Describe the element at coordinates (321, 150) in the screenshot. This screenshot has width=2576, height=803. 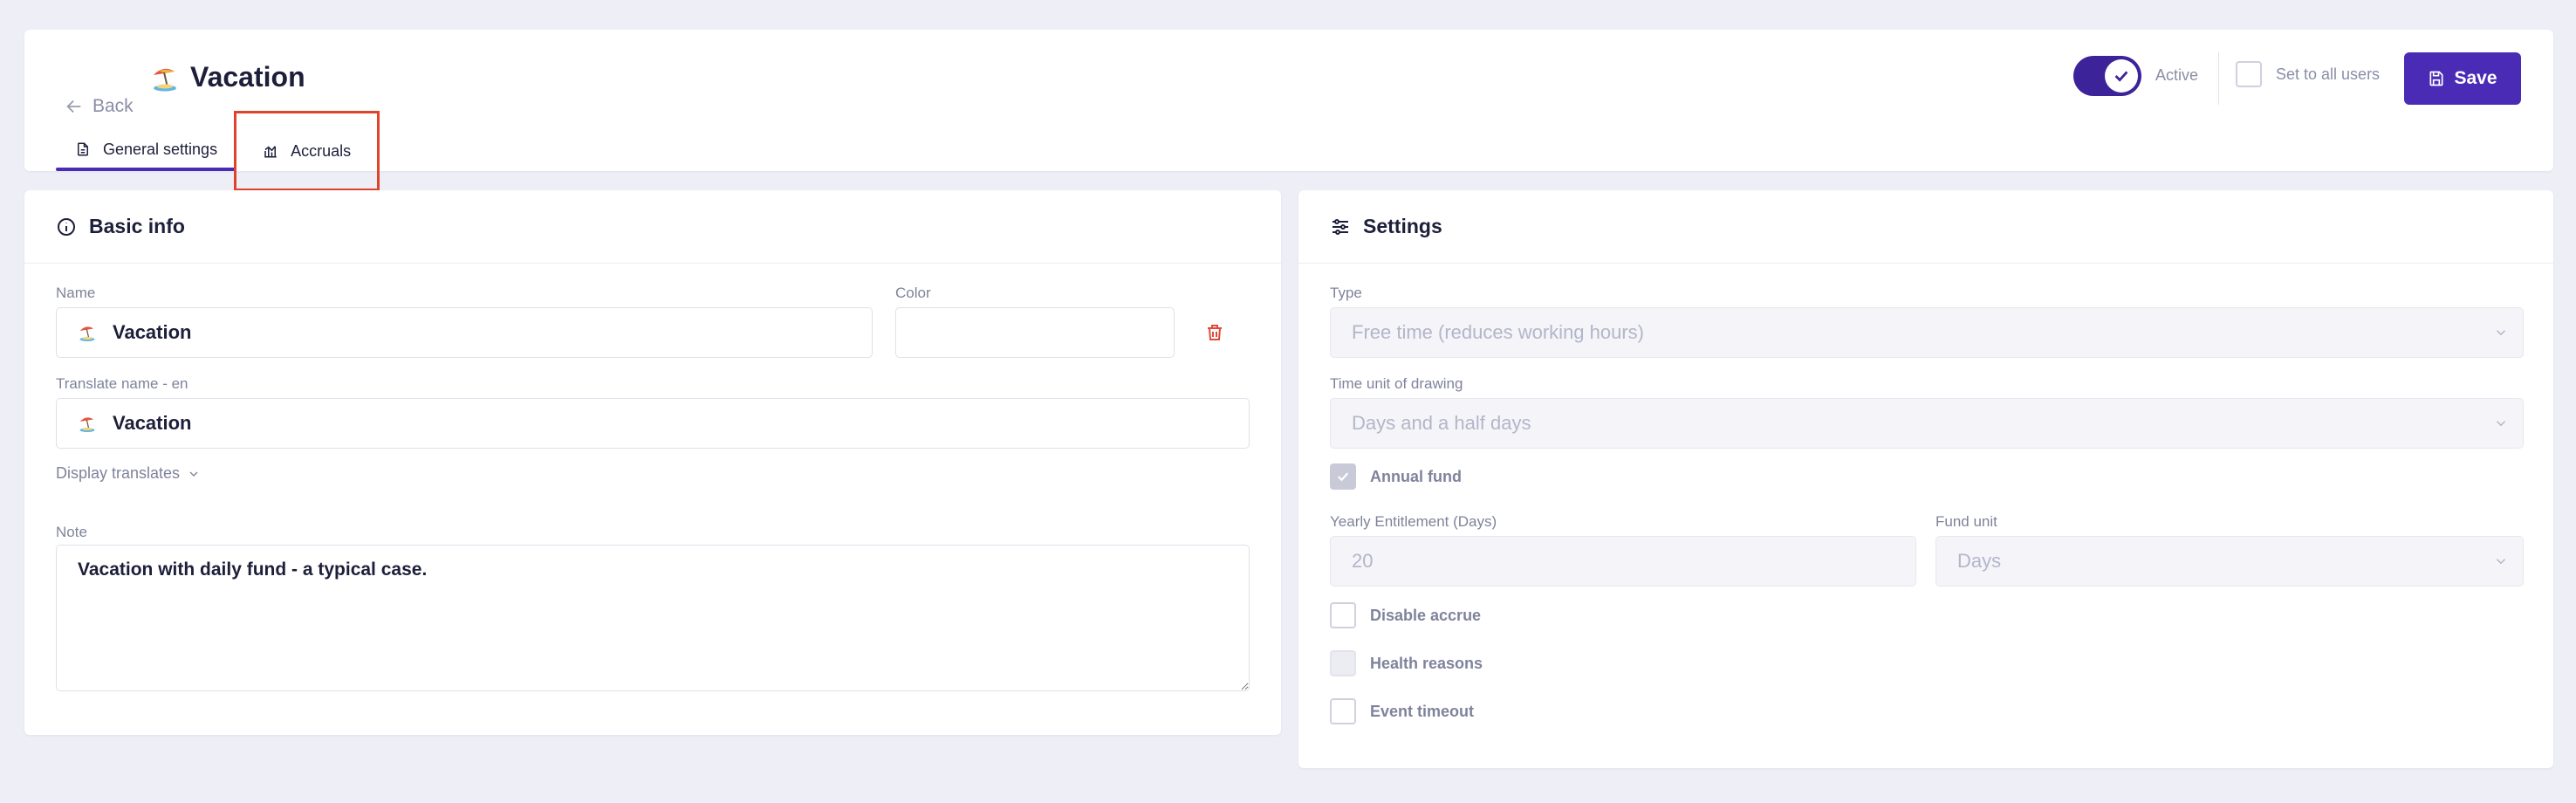
I see `tab-accruals-label: Accruals` at that location.